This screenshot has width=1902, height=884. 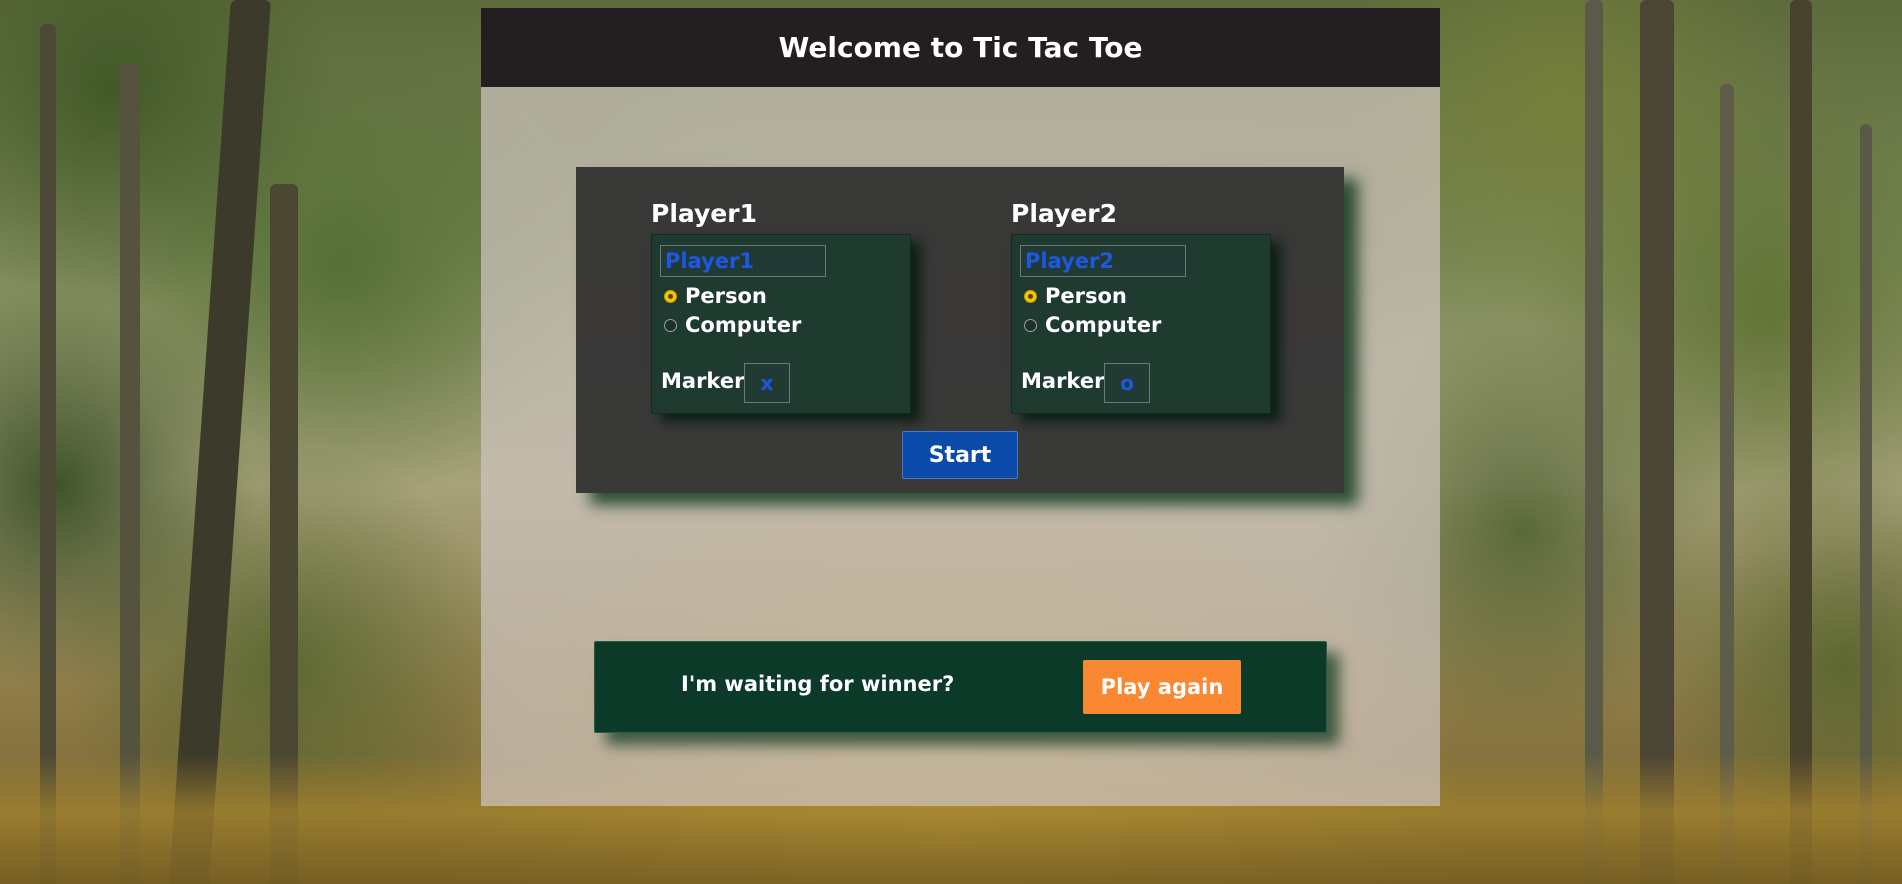 What do you see at coordinates (1103, 261) in the screenshot?
I see `player2-name-input` at bounding box center [1103, 261].